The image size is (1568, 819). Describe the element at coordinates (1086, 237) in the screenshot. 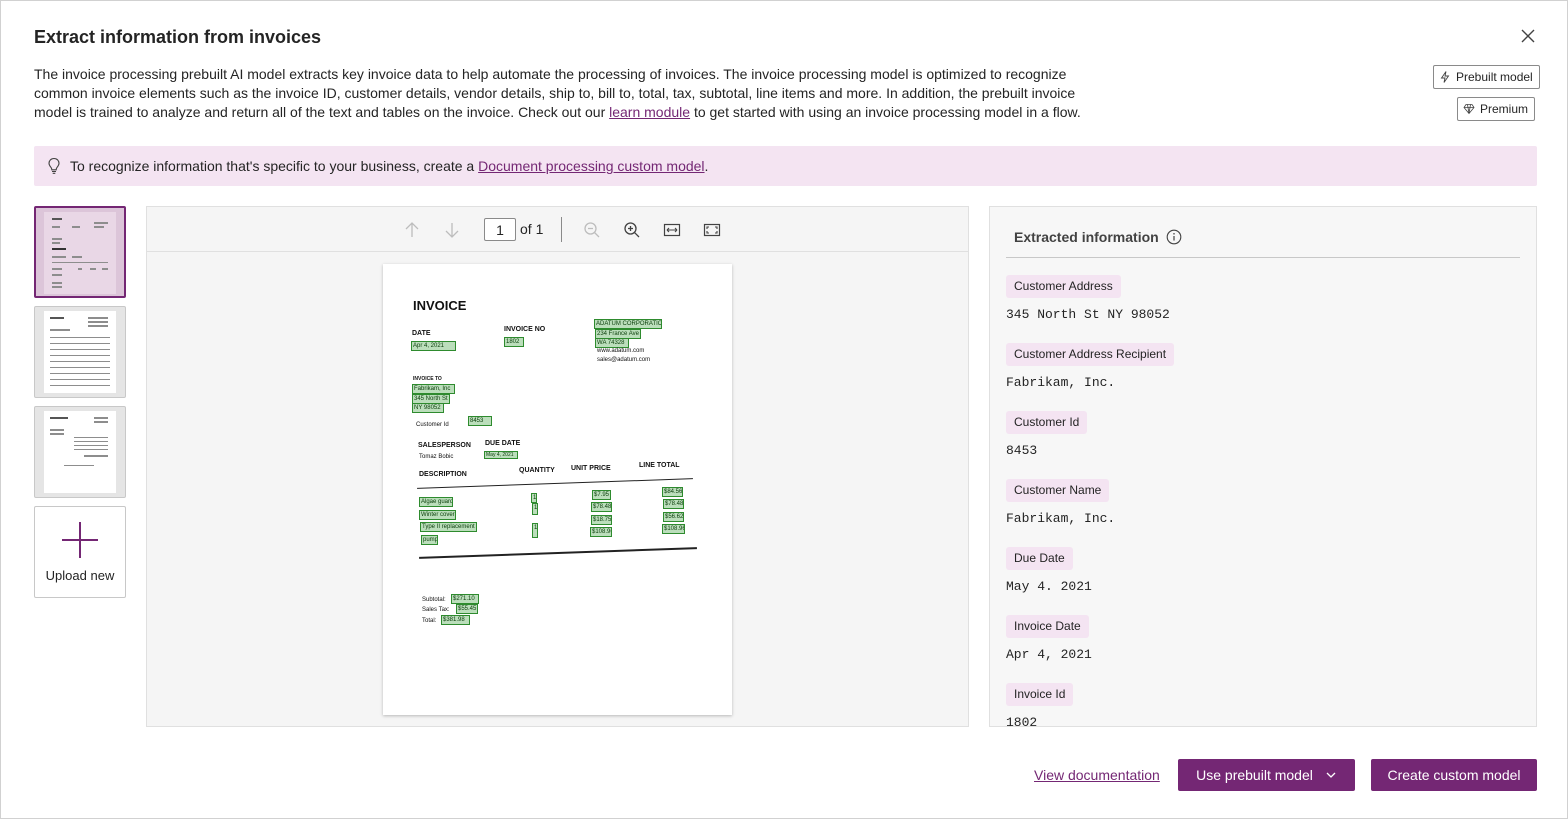

I see `extracted-information-title: Extracted information` at that location.